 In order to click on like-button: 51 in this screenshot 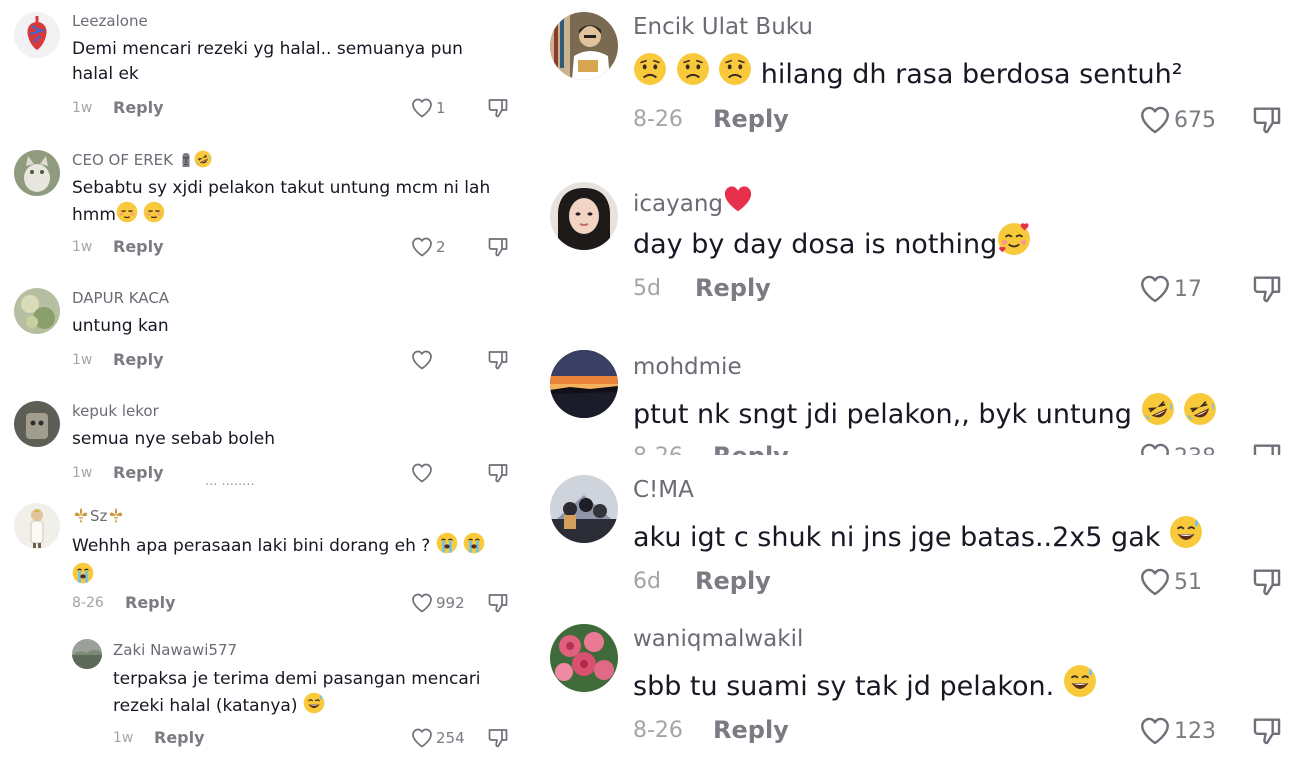, I will do `click(1170, 582)`.